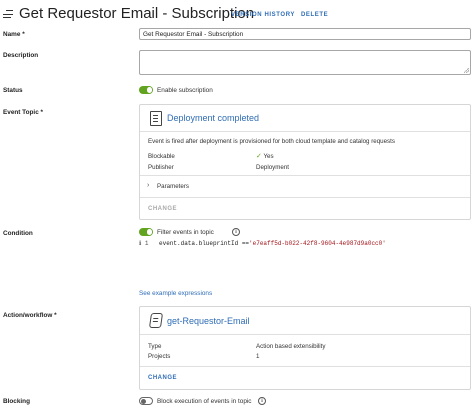 This screenshot has height=405, width=474. What do you see at coordinates (185, 232) in the screenshot?
I see `filter-events-label: Filter events in topic` at bounding box center [185, 232].